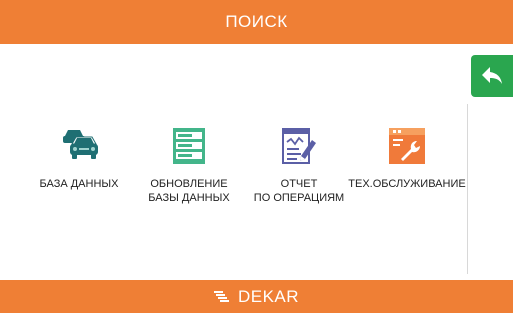  Describe the element at coordinates (467, 189) in the screenshot. I see `panel-divider` at that location.